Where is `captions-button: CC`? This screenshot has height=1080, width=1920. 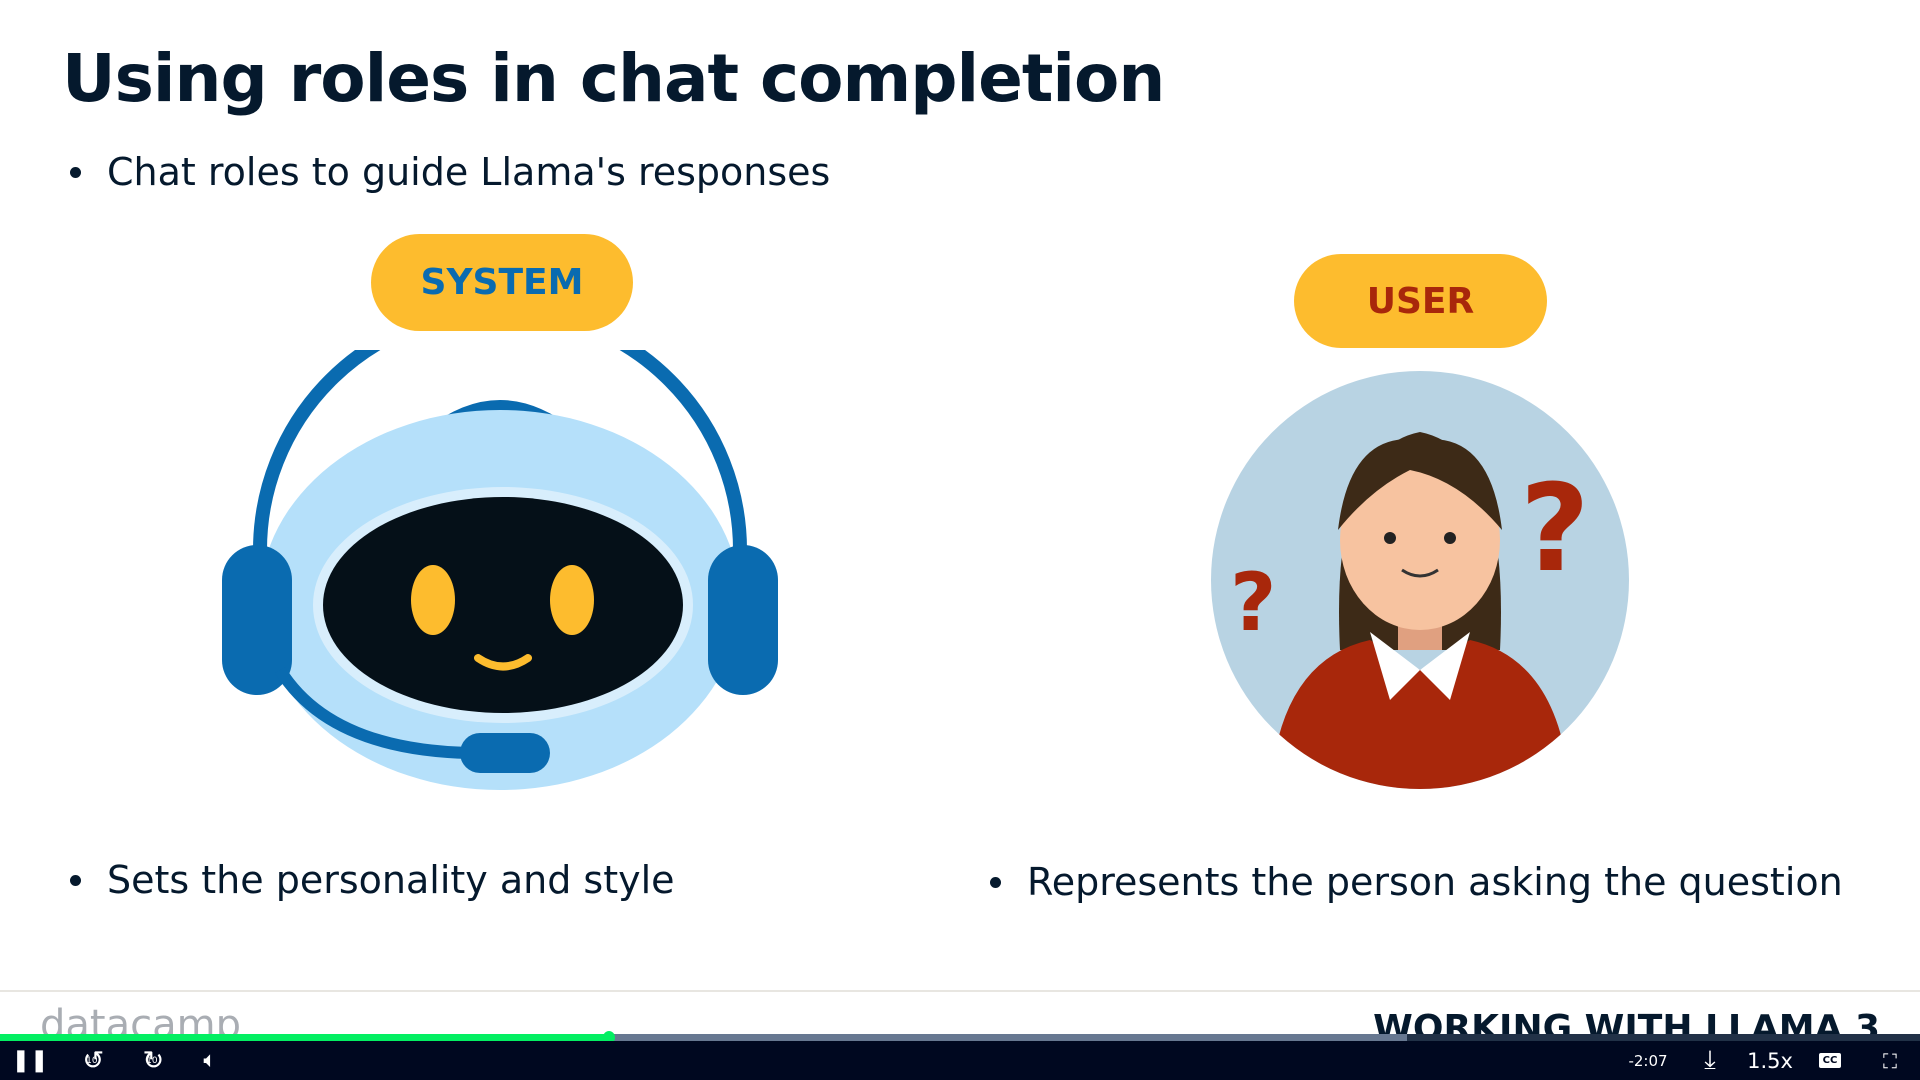 captions-button: CC is located at coordinates (1830, 1060).